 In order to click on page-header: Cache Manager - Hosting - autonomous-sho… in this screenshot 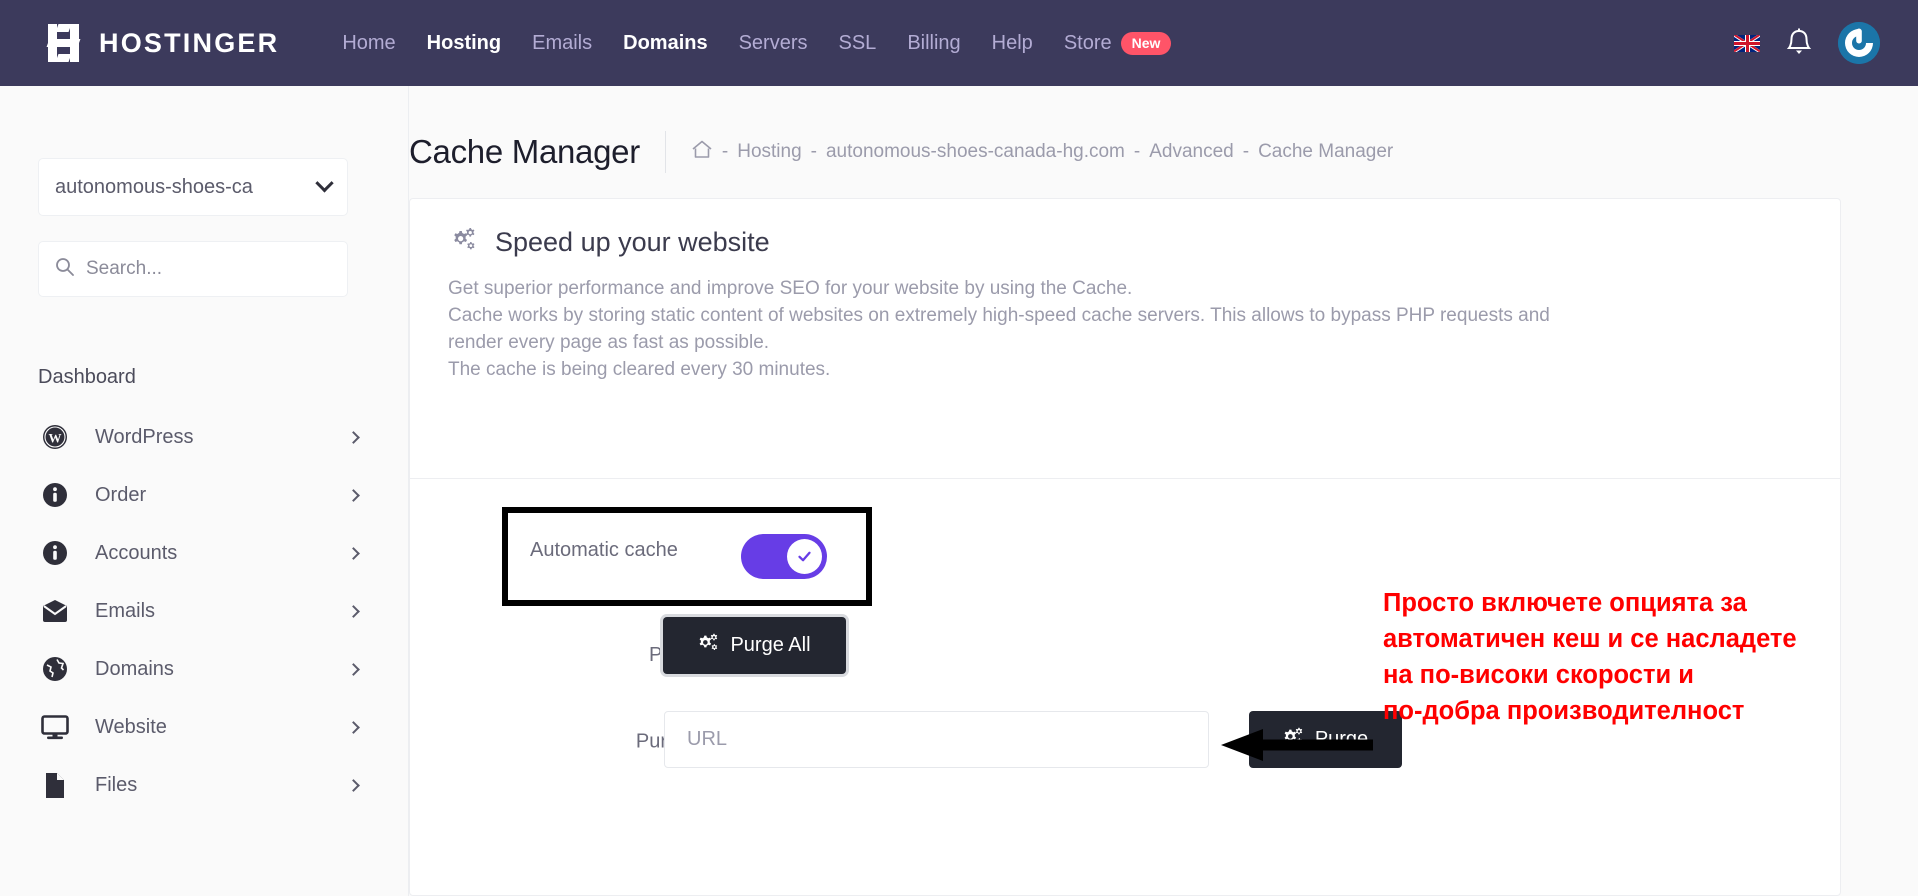, I will do `click(901, 152)`.